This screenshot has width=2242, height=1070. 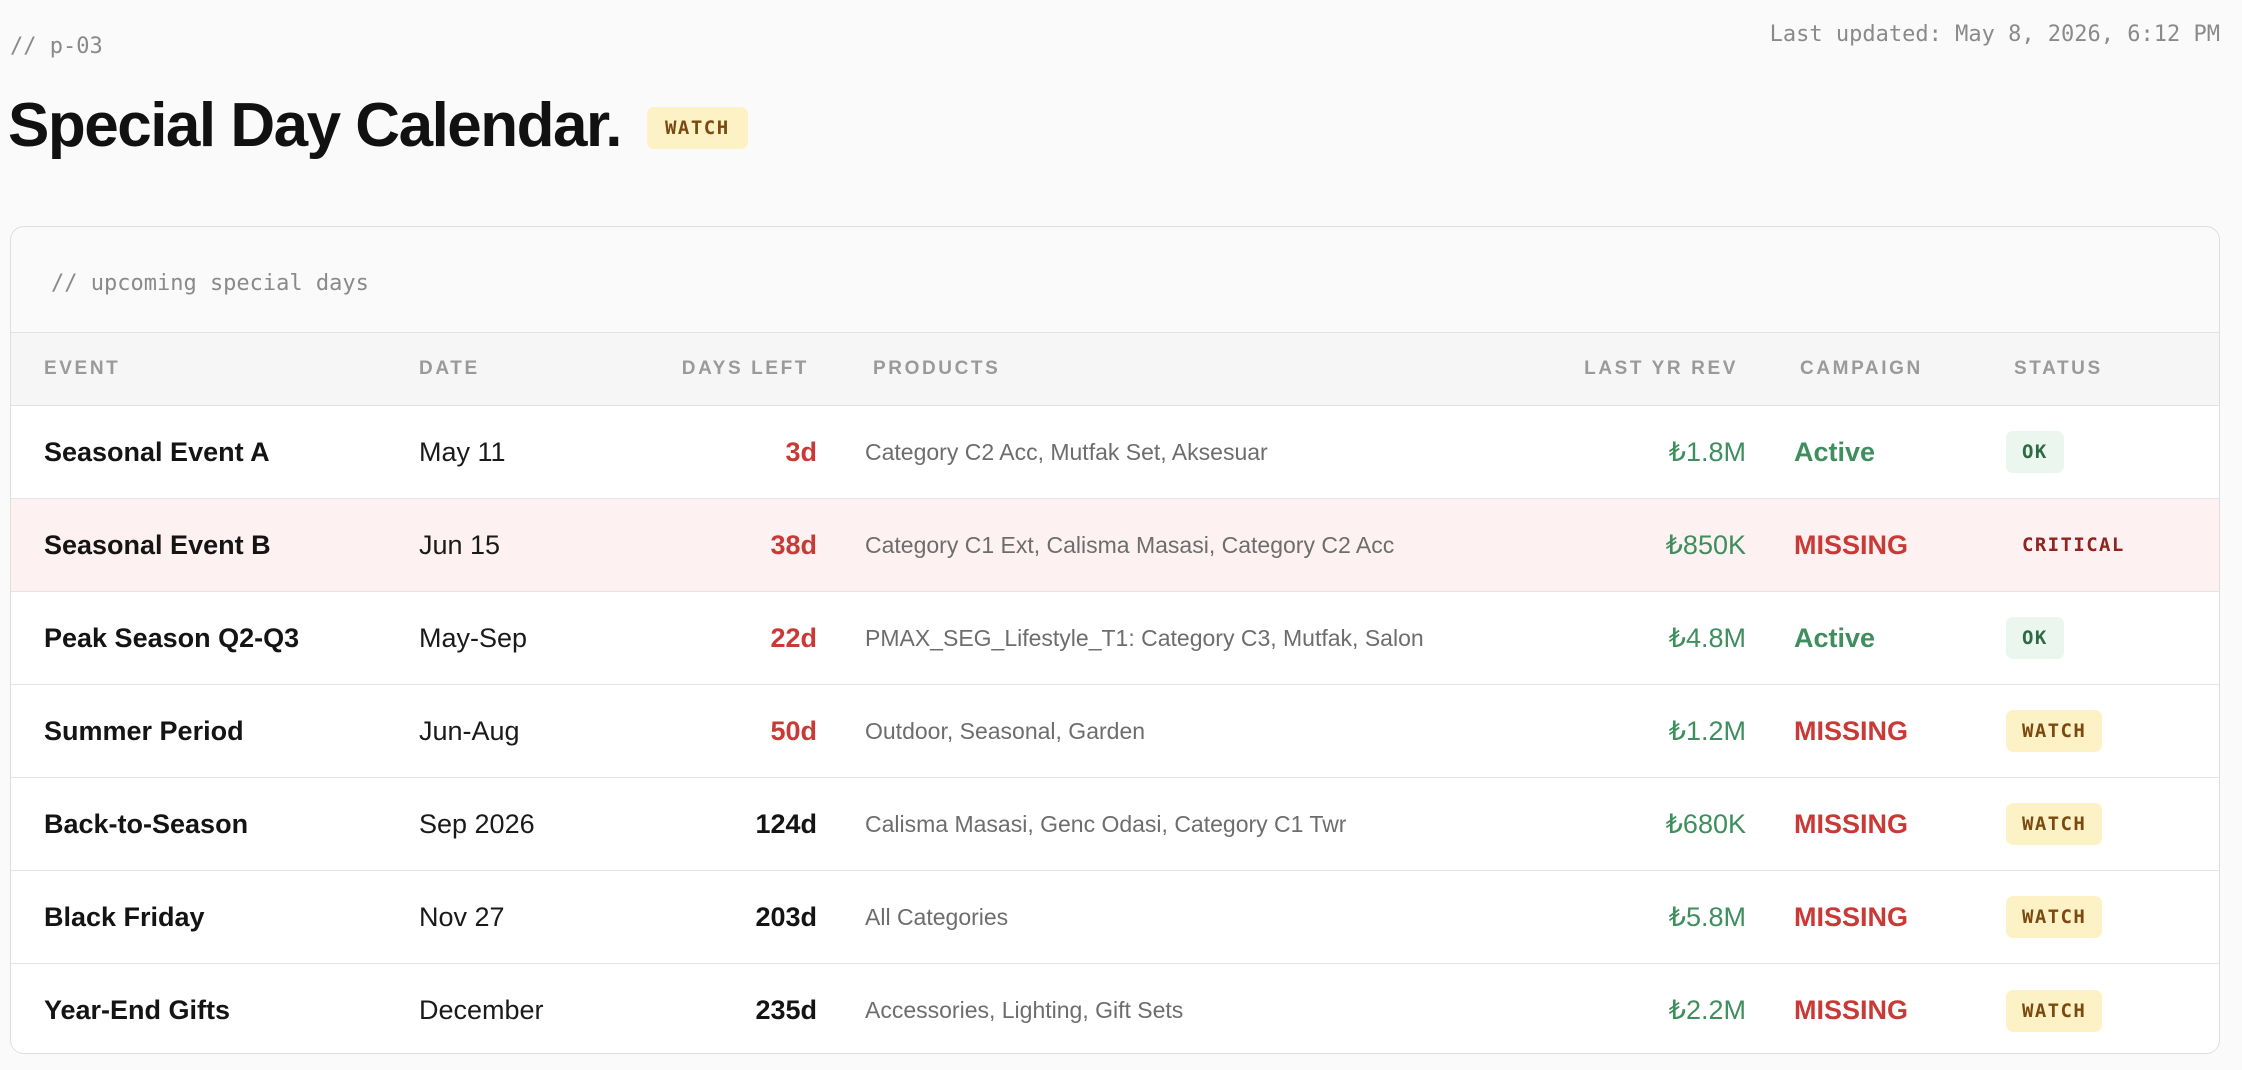 What do you see at coordinates (1707, 637) in the screenshot?
I see `last-year-revenue: ₺4.8M` at bounding box center [1707, 637].